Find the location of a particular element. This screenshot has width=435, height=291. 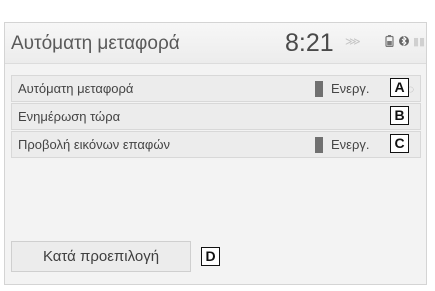

callout-label: D is located at coordinates (210, 256).